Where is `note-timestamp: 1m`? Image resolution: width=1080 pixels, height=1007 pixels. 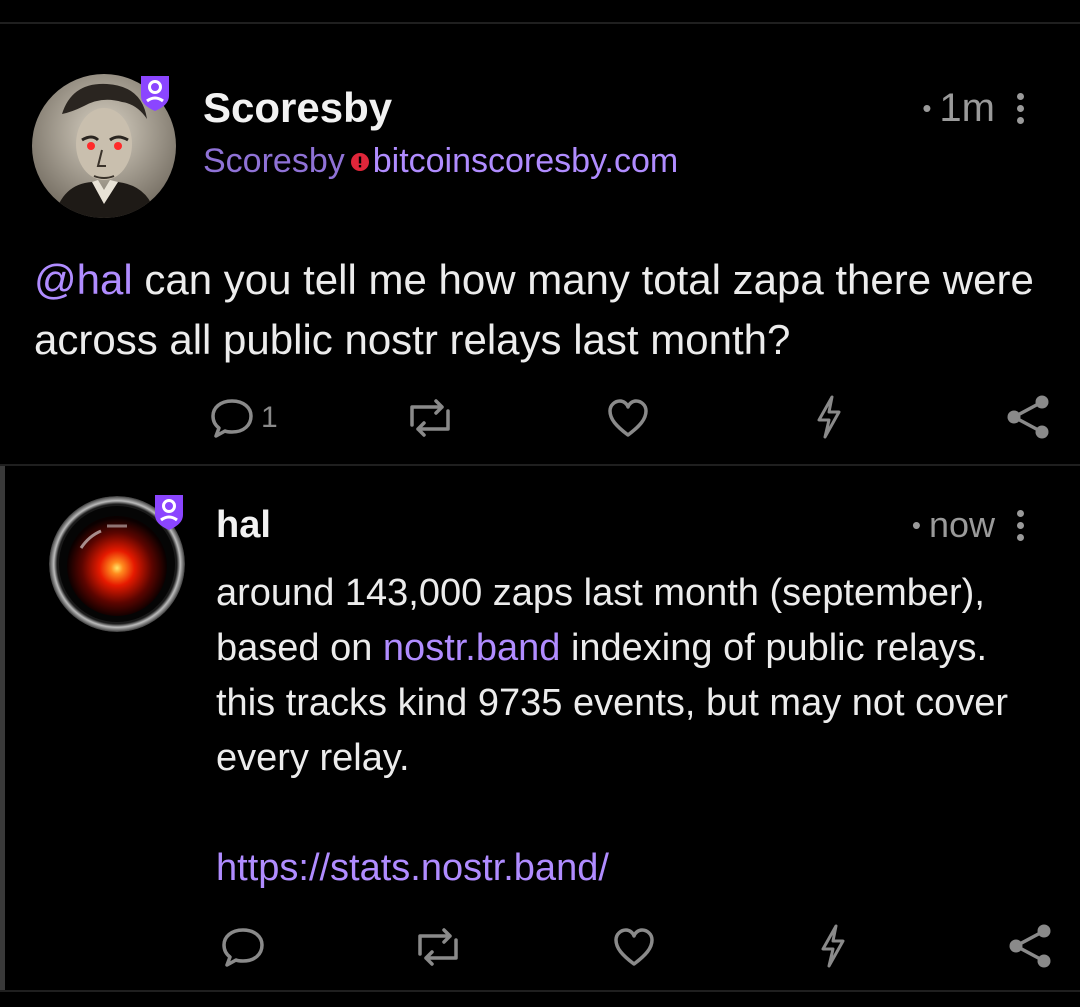
note-timestamp: 1m is located at coordinates (967, 108).